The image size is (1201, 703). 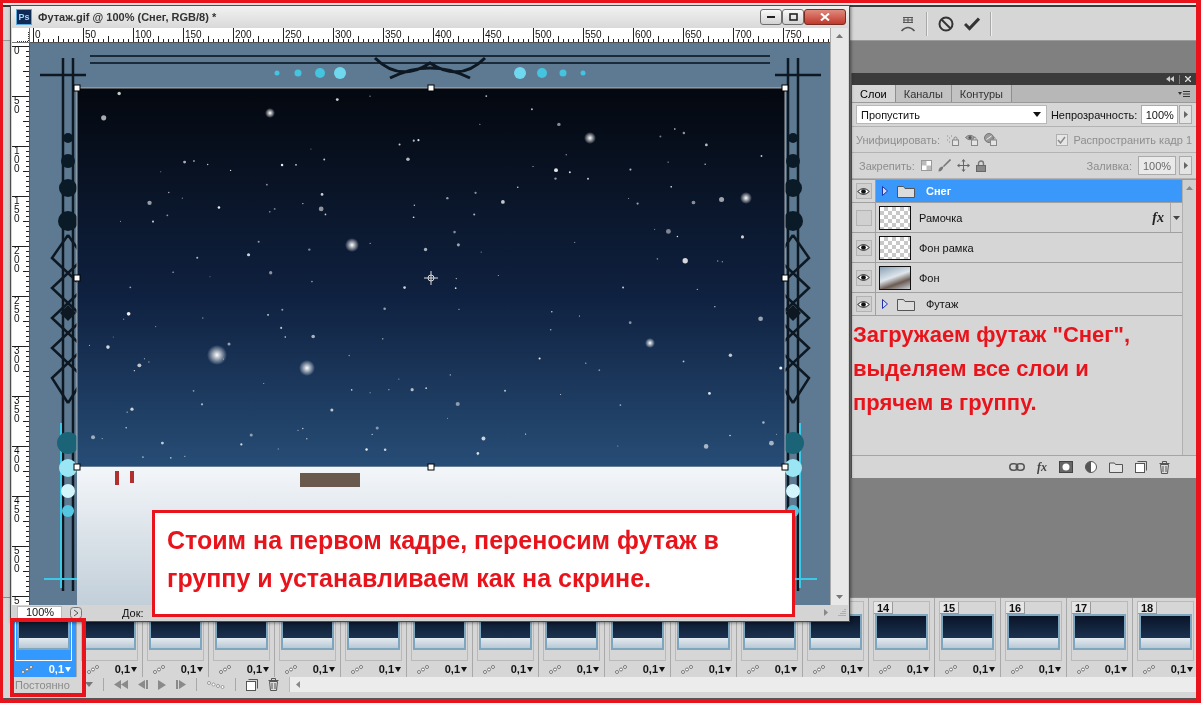 I want to click on dotted-corner-icon, so click(x=23, y=37).